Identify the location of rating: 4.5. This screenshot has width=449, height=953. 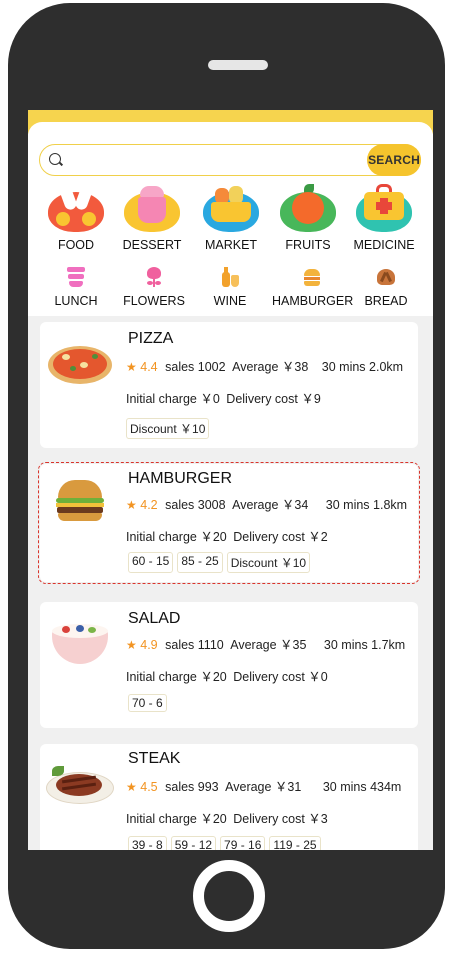
(149, 787).